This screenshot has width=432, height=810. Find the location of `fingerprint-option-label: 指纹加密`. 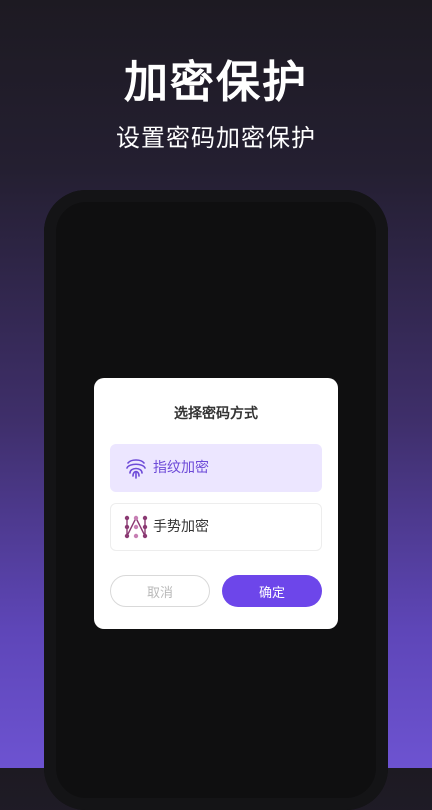

fingerprint-option-label: 指纹加密 is located at coordinates (181, 468).